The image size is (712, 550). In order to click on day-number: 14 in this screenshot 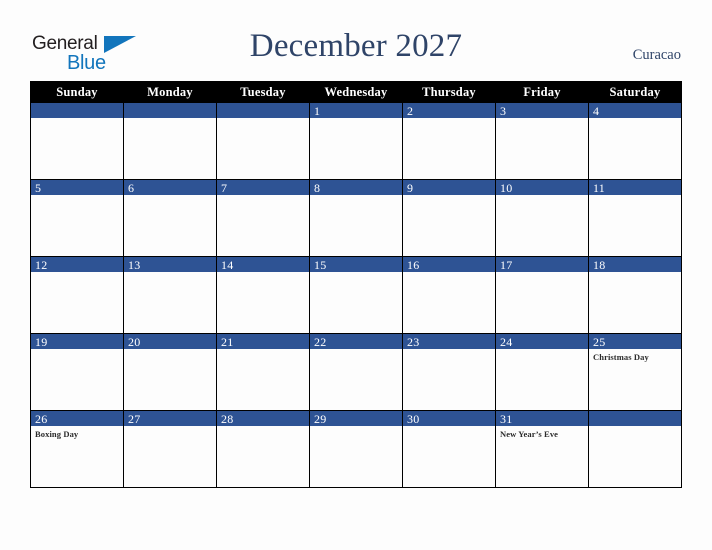, I will do `click(227, 265)`.